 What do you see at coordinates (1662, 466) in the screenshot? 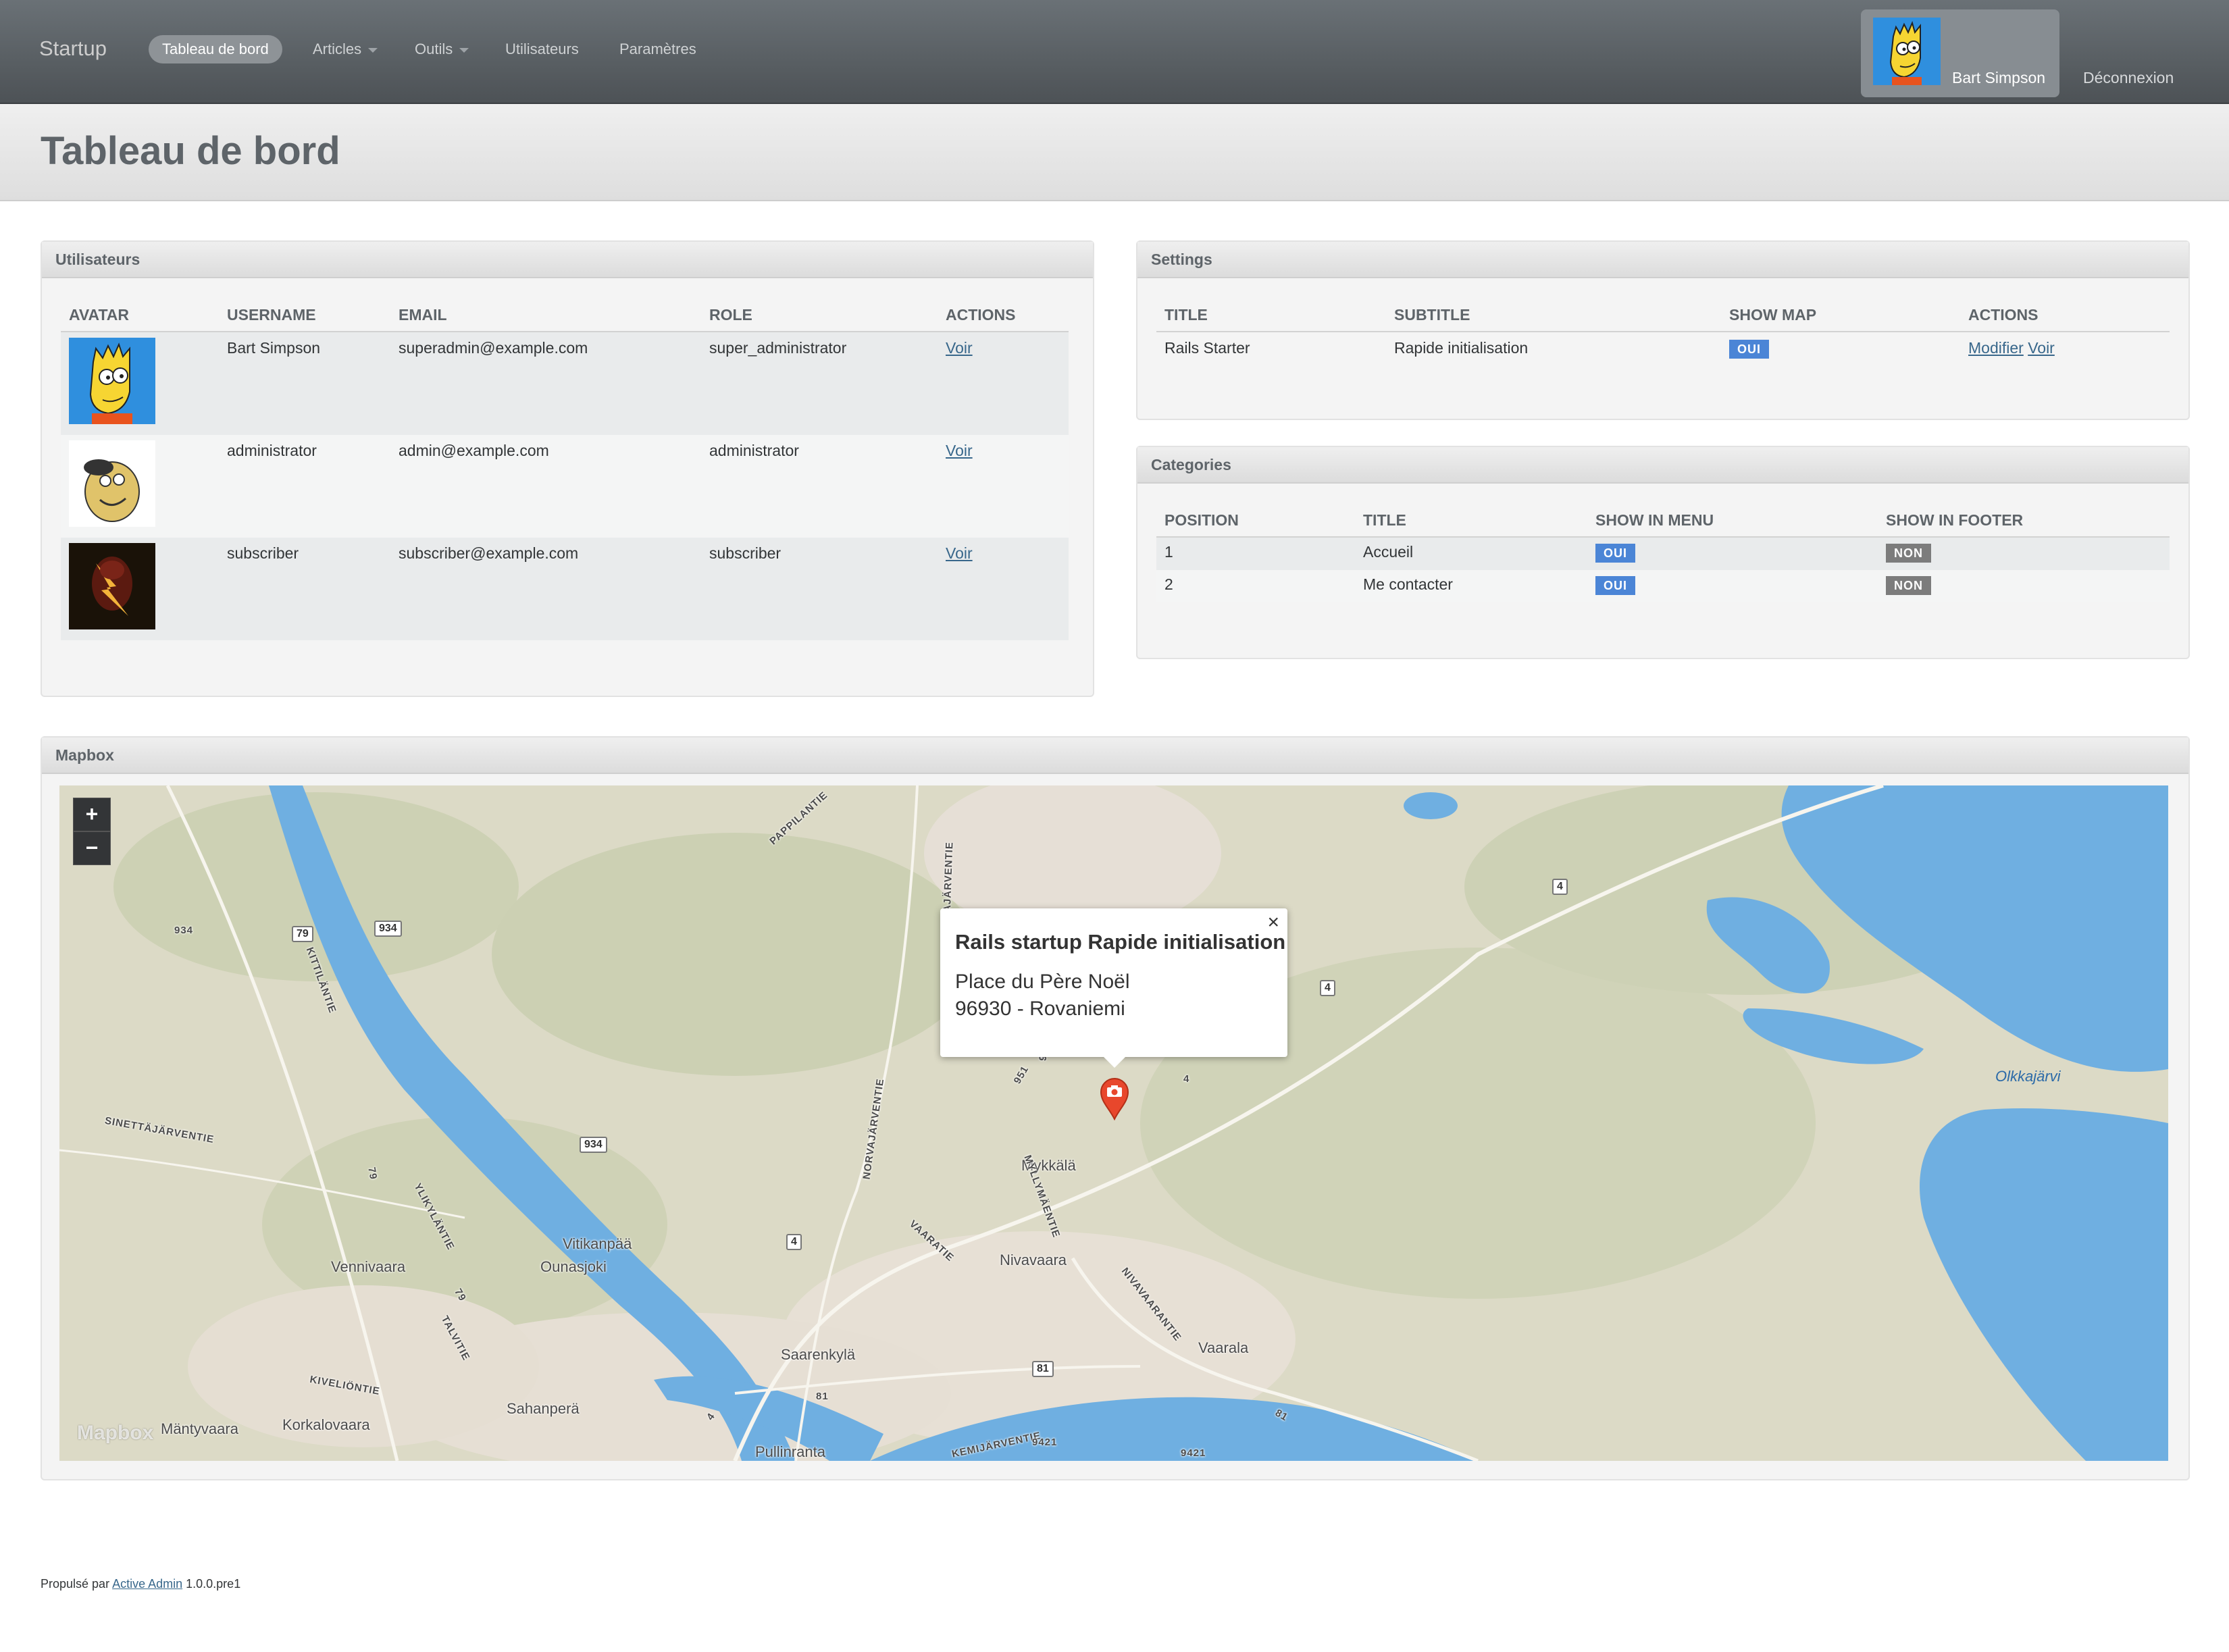
I see `panel-title: Categories` at bounding box center [1662, 466].